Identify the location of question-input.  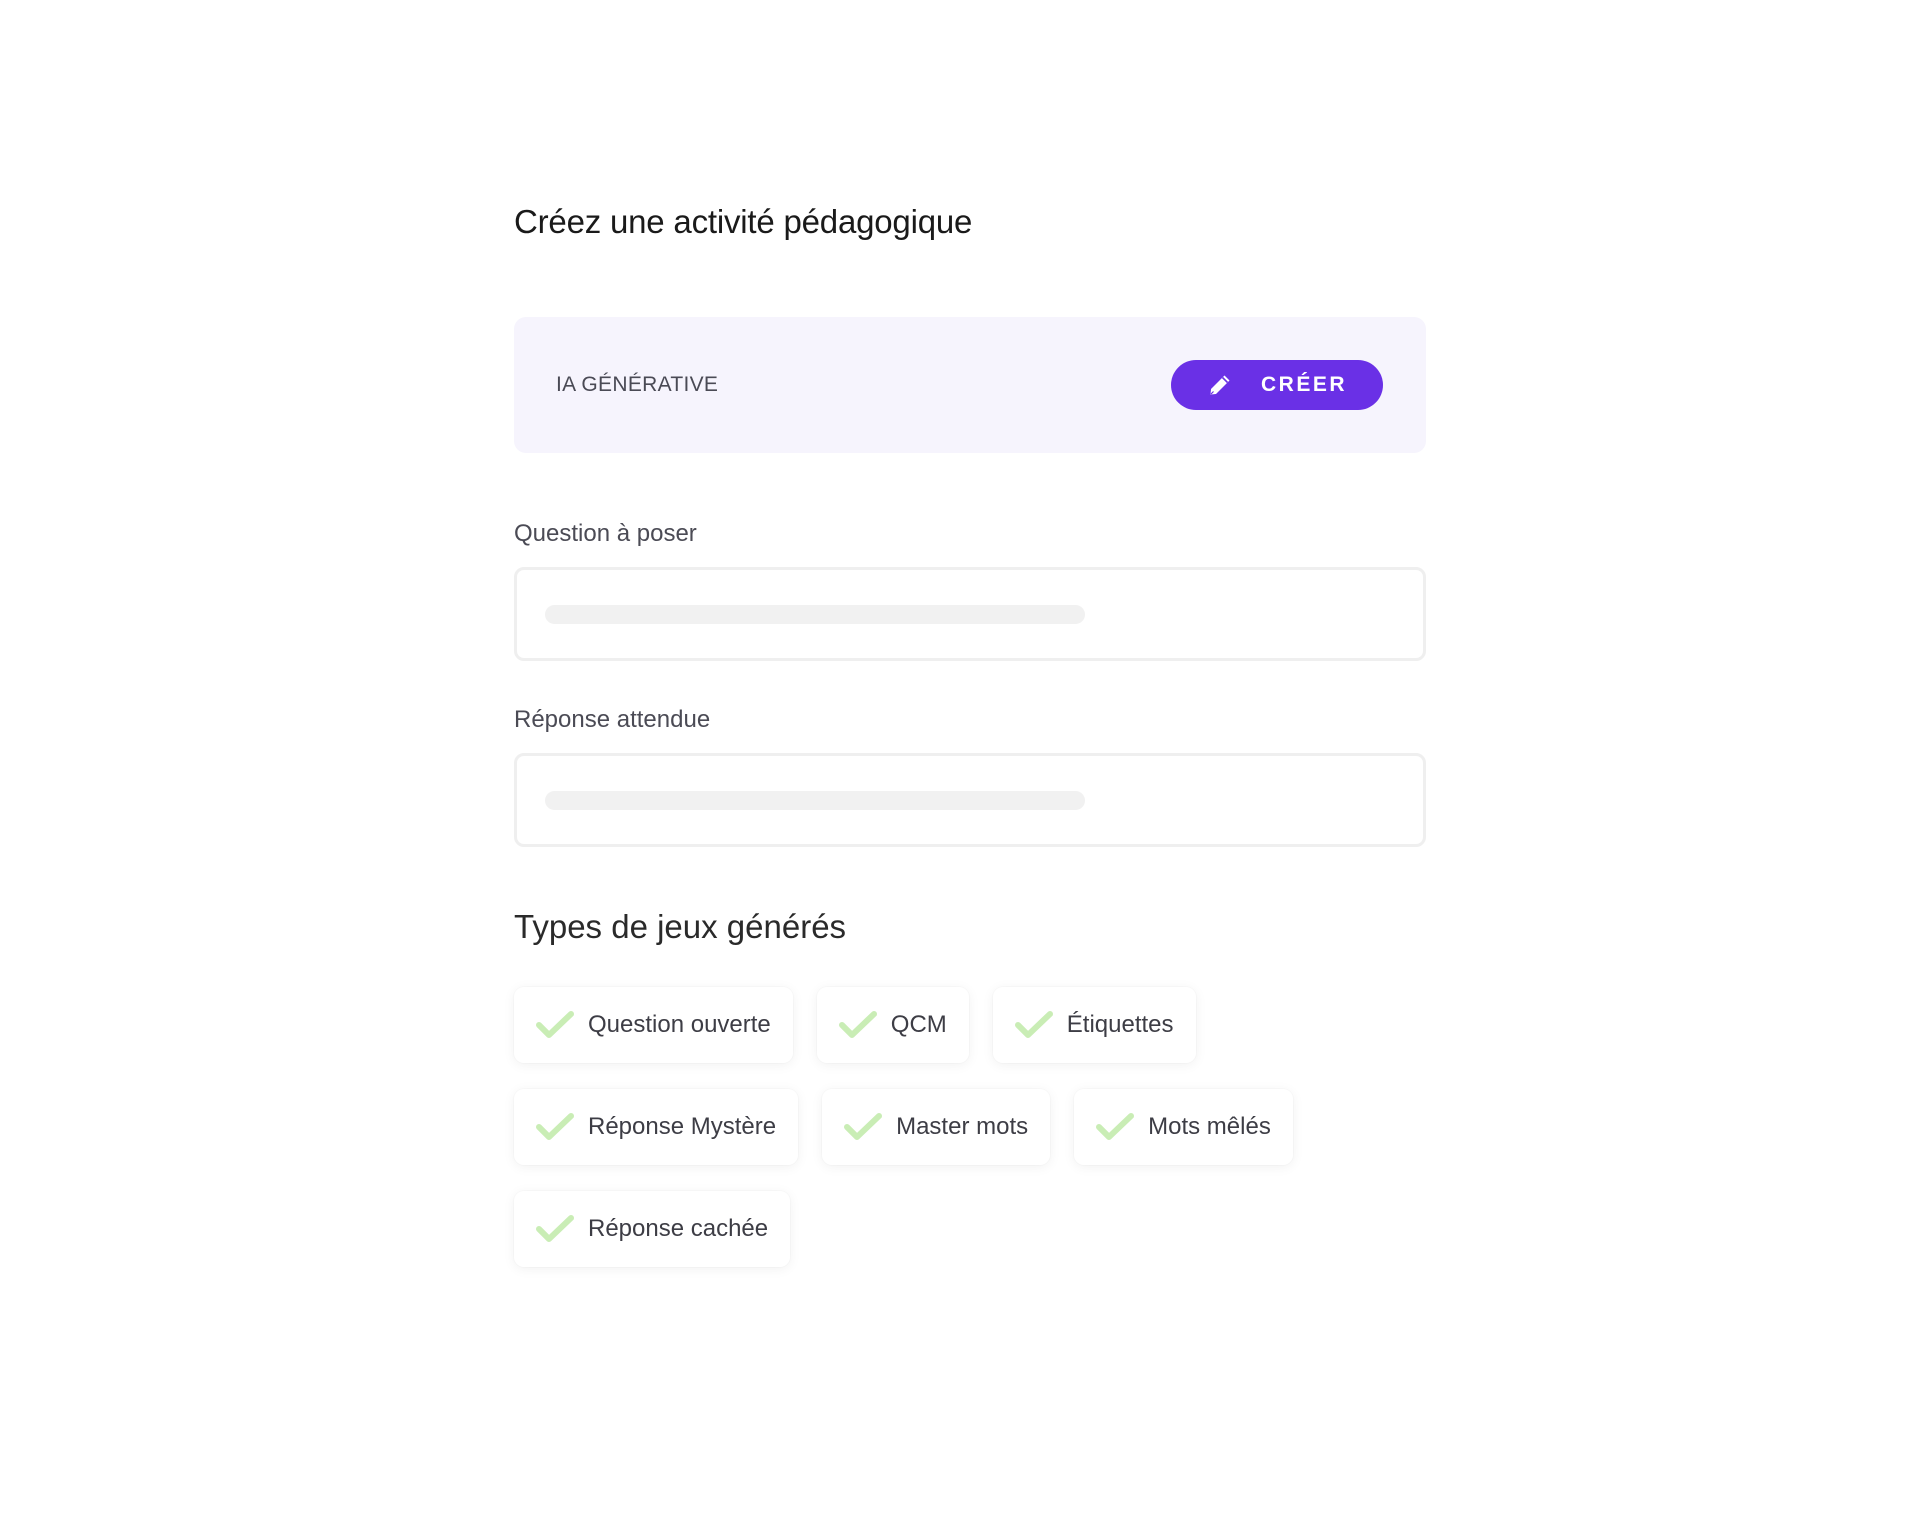
(970, 614).